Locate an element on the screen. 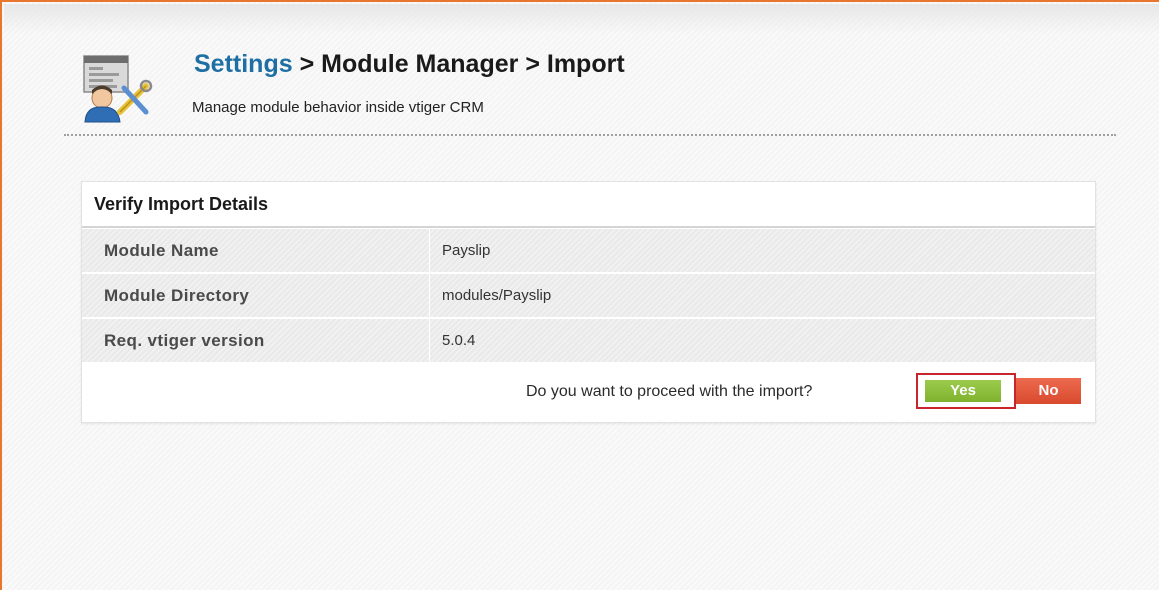 This screenshot has height=590, width=1159. detail-row-module-directory: Module Directory modules/Payslip is located at coordinates (588, 296).